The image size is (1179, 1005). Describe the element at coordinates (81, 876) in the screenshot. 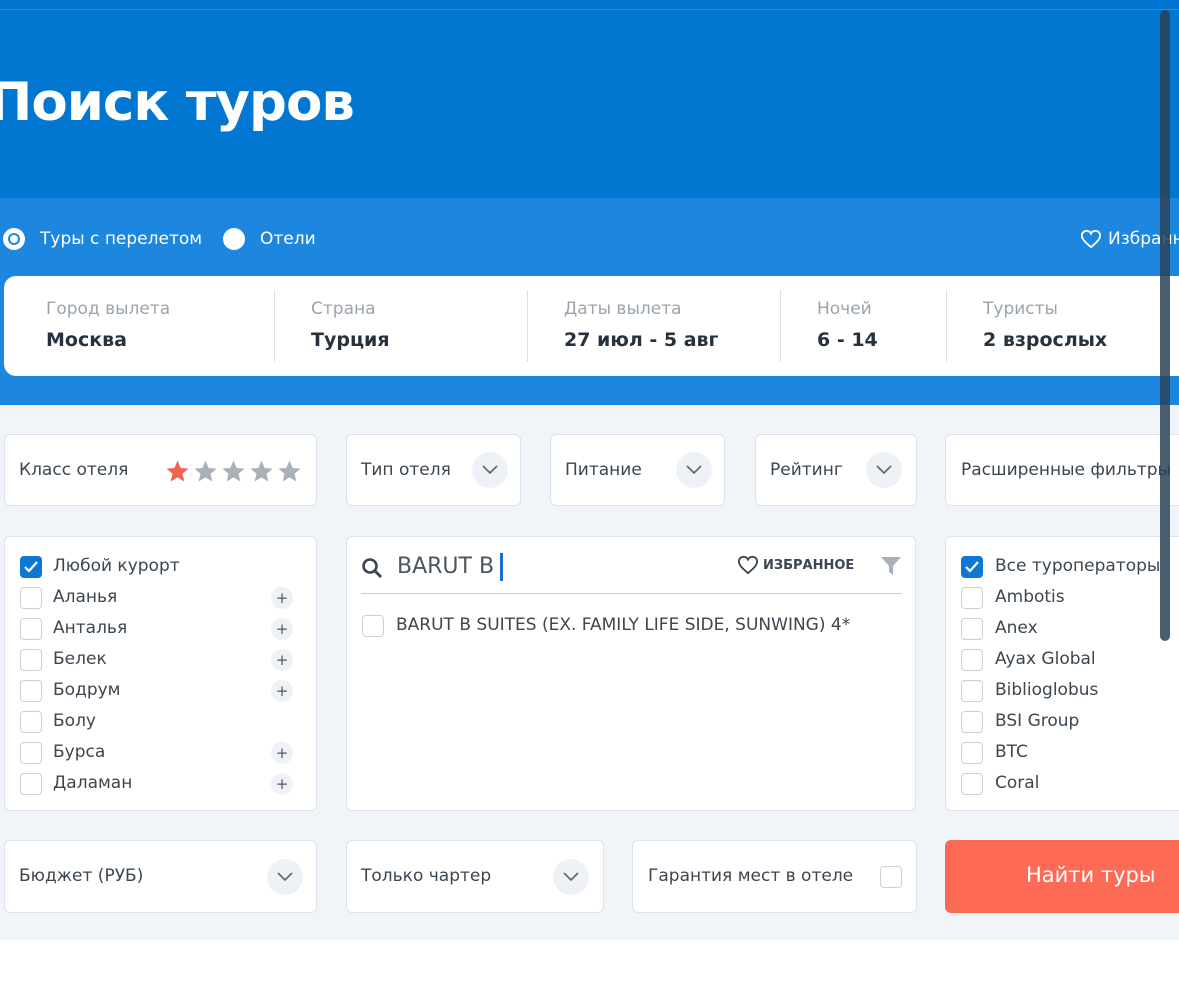

I see `budget-label: Бюджет (РУБ)` at that location.